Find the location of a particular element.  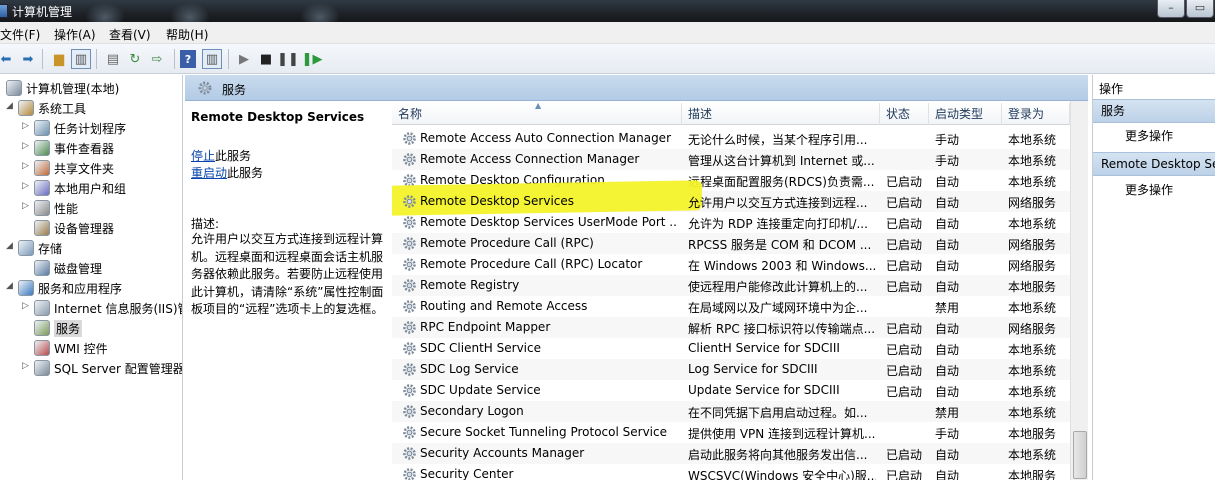

maximize-button: ▭ is located at coordinates (1200, 9).